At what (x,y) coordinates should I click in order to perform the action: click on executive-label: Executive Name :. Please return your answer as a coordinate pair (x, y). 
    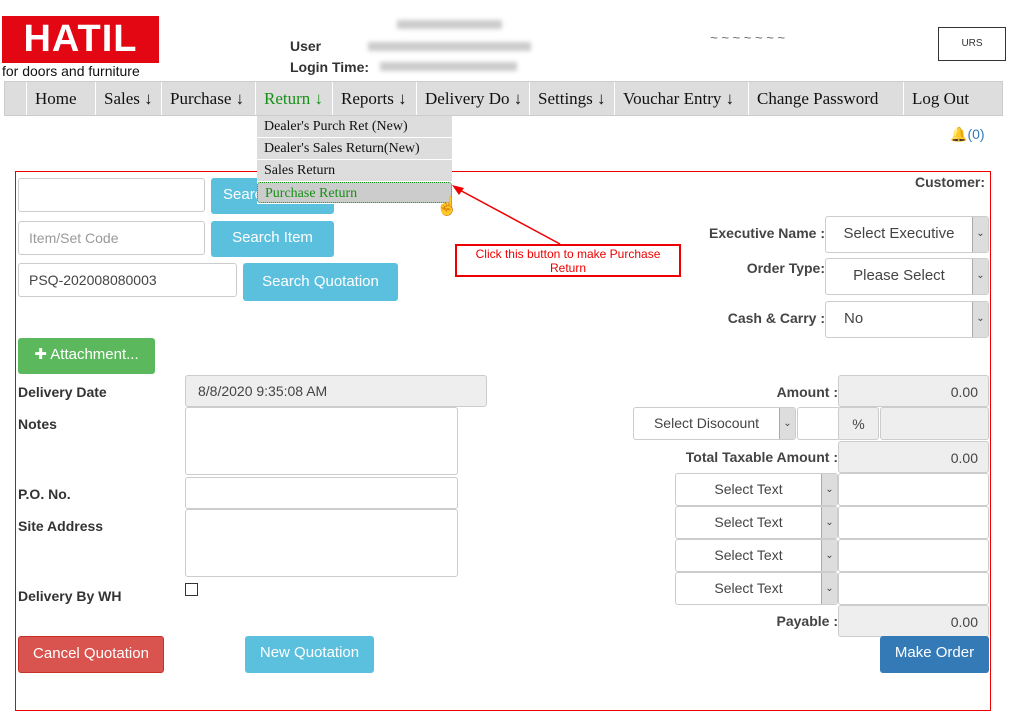
    Looking at the image, I should click on (767, 233).